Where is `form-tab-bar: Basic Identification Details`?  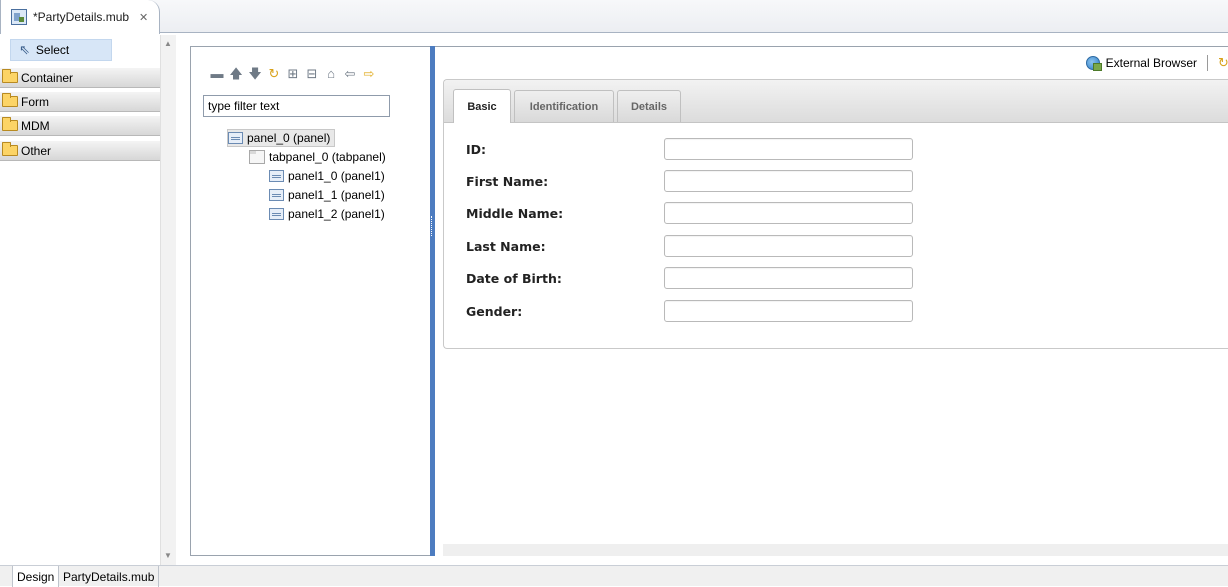
form-tab-bar: Basic Identification Details is located at coordinates (836, 101).